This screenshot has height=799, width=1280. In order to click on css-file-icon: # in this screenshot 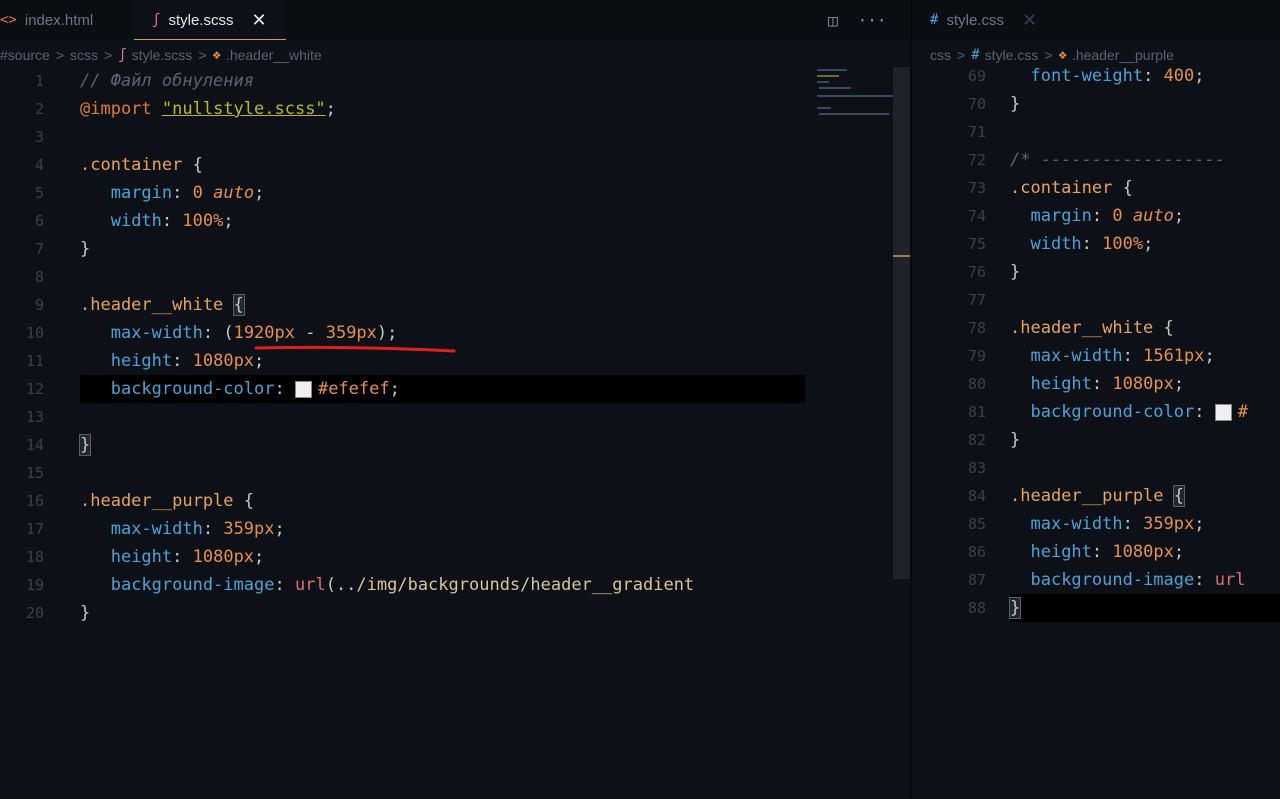, I will do `click(975, 55)`.